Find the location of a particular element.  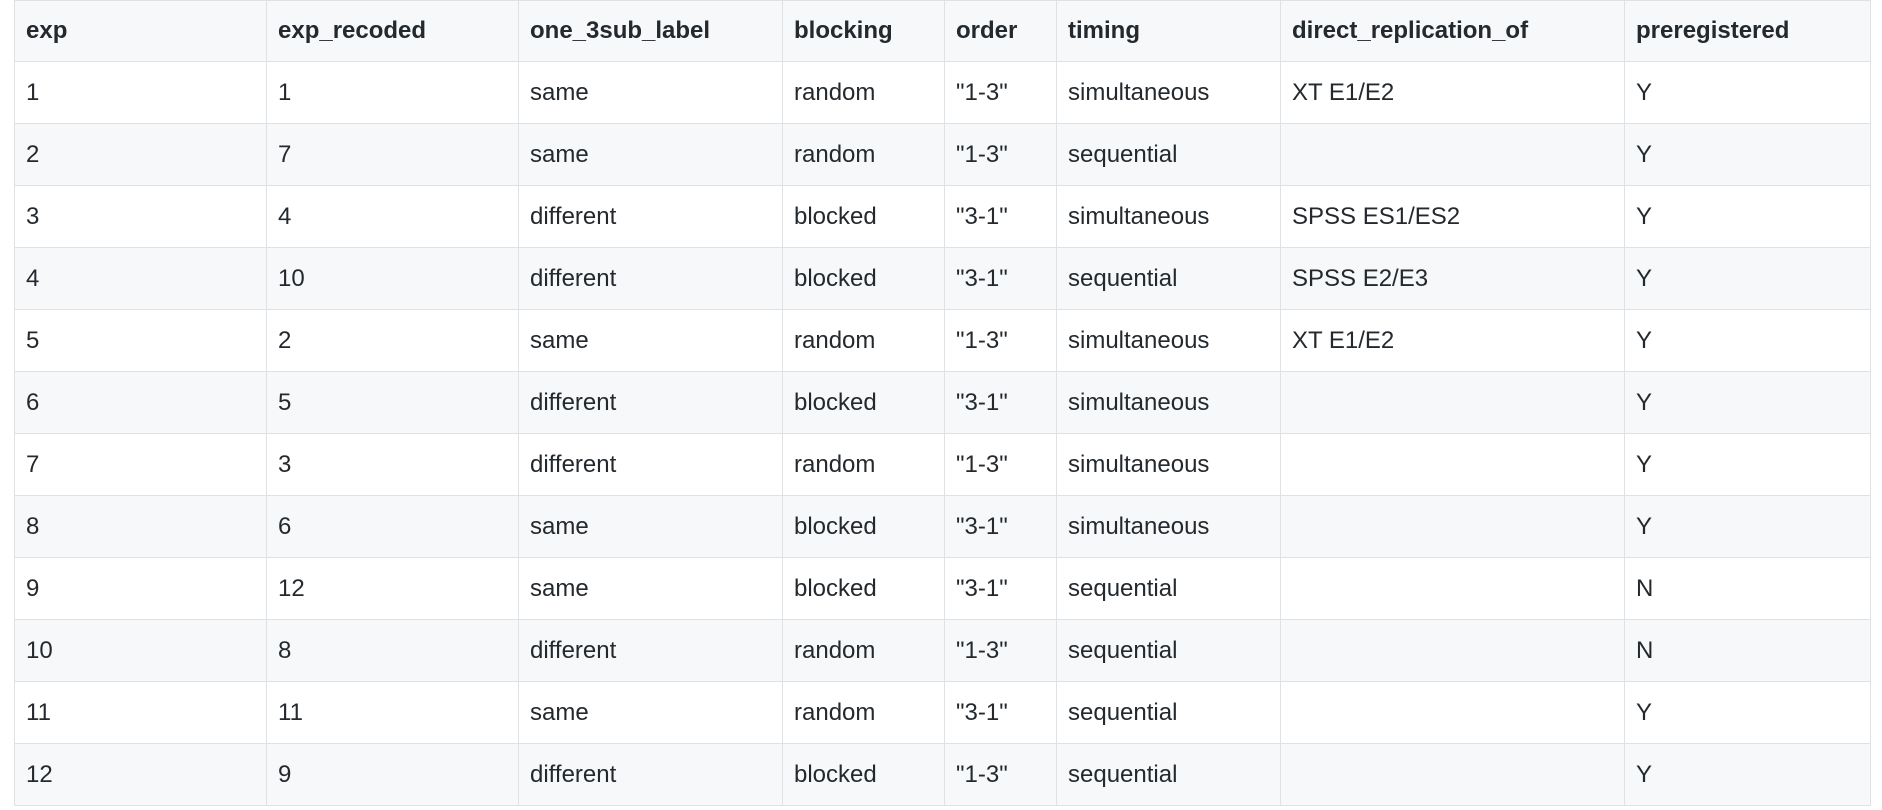

table-cell-exp: 6 is located at coordinates (140, 402).